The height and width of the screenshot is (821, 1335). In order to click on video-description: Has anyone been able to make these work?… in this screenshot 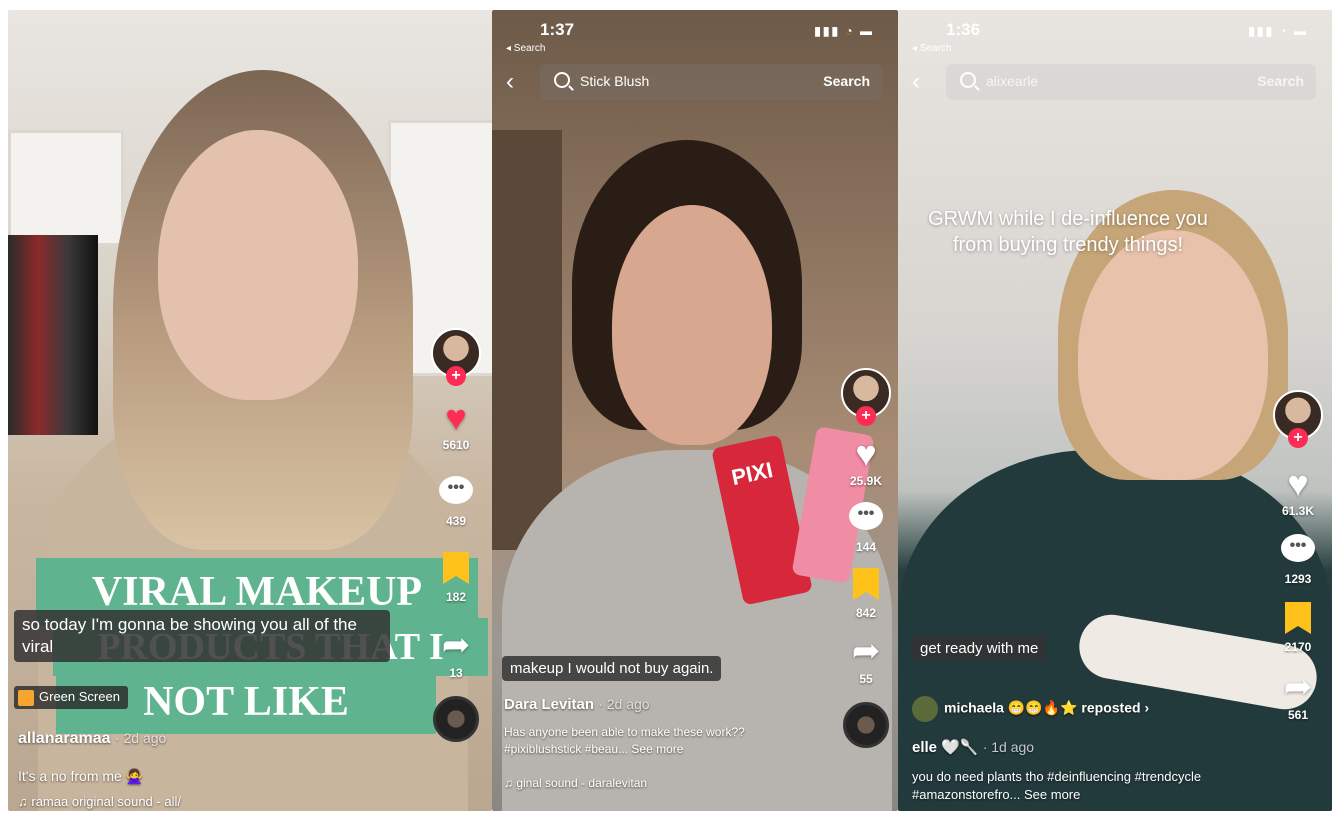, I will do `click(654, 741)`.